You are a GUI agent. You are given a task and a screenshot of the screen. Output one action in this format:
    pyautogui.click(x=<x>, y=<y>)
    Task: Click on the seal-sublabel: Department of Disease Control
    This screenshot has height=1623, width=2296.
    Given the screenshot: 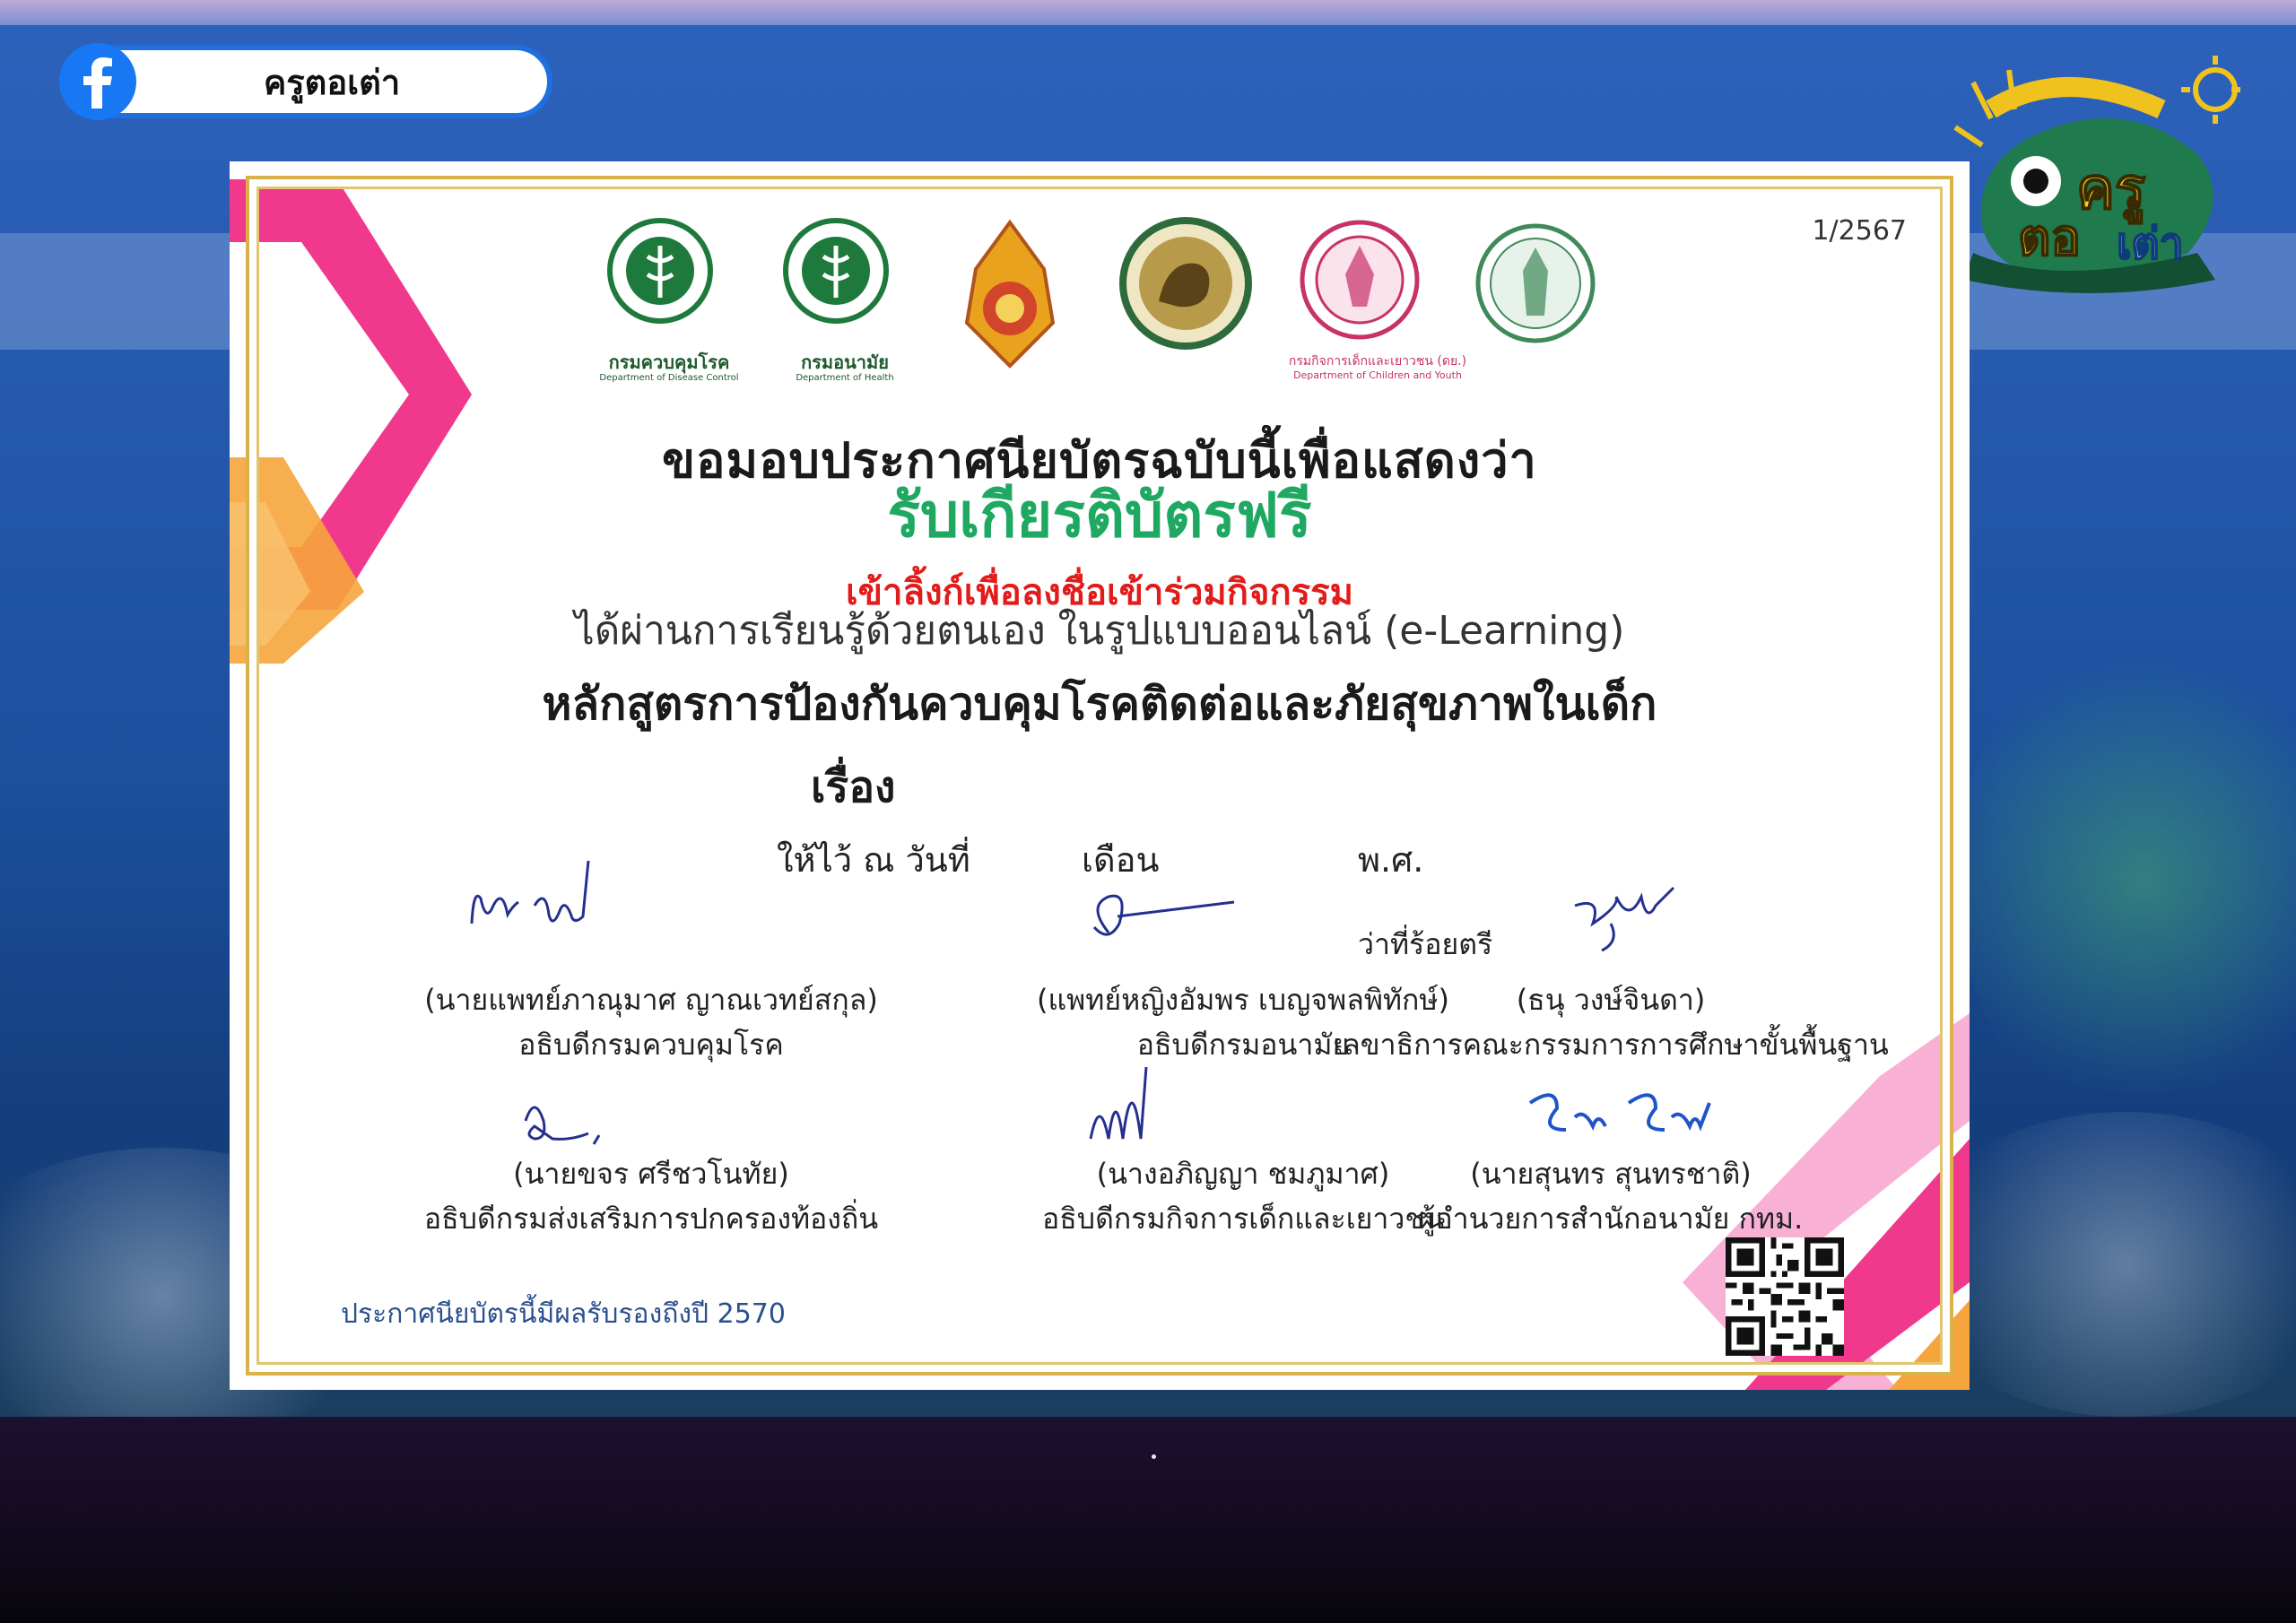 What is the action you would take?
    pyautogui.click(x=669, y=378)
    